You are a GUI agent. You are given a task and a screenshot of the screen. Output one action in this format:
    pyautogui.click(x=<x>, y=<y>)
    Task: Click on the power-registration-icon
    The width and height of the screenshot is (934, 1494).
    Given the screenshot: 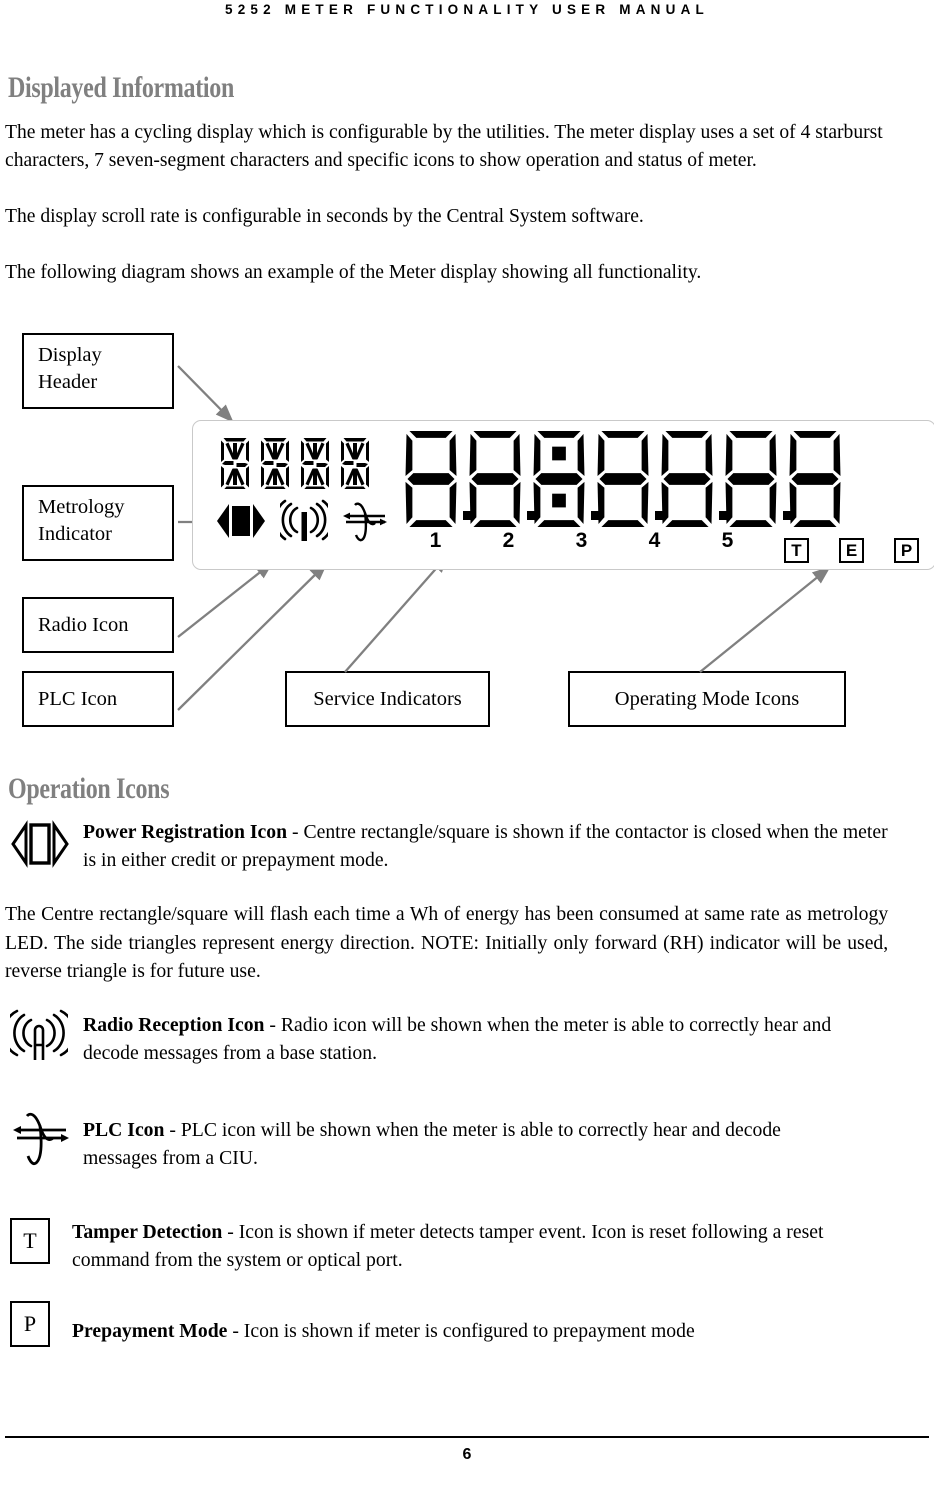 What is the action you would take?
    pyautogui.click(x=40, y=846)
    